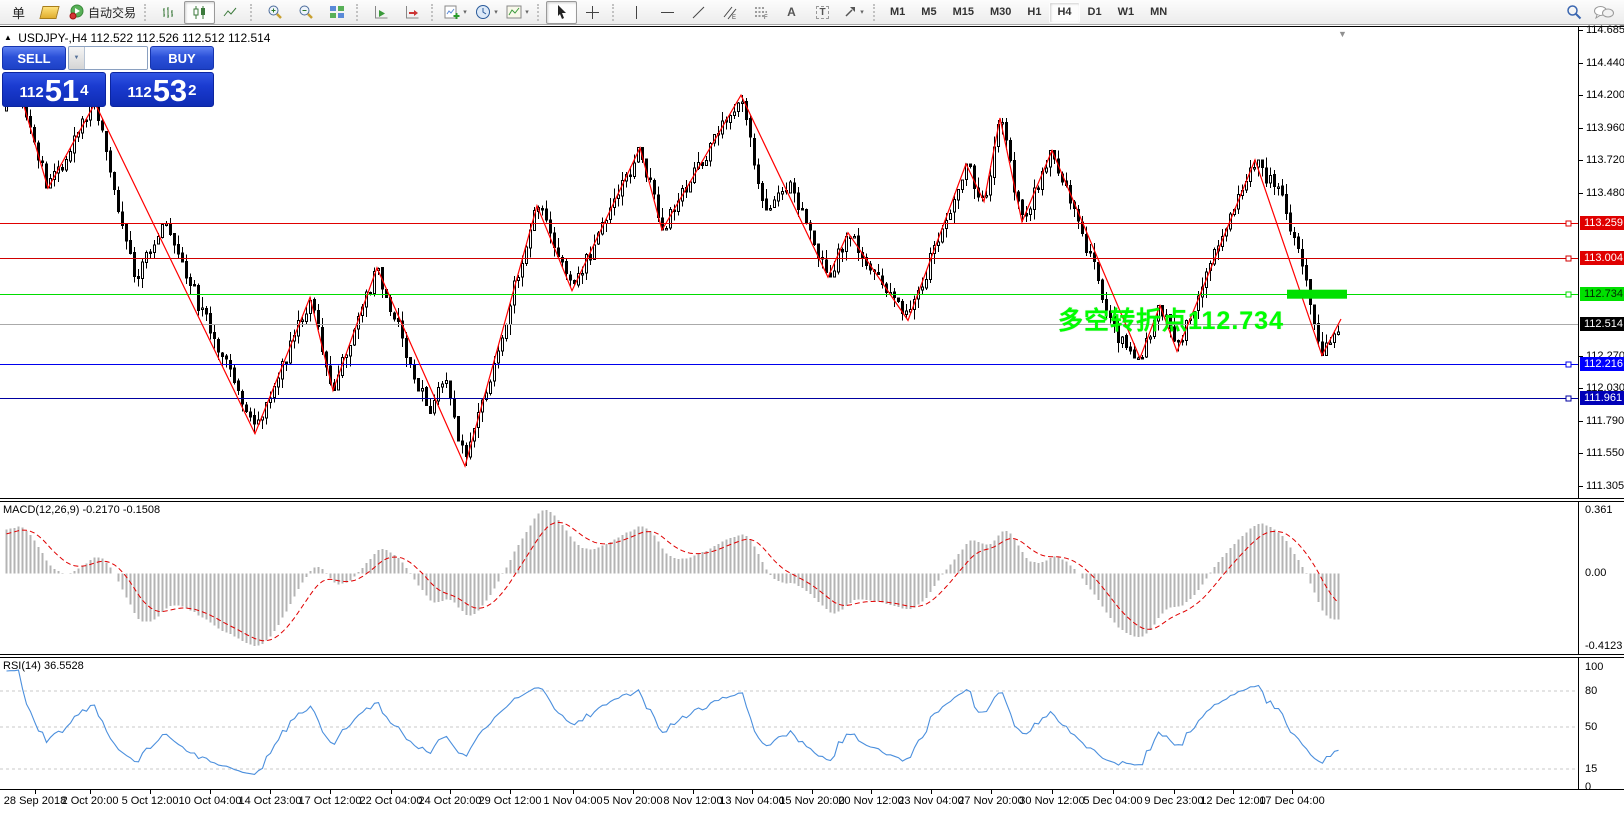  Describe the element at coordinates (150, 801) in the screenshot. I see `time-label: 5 Oct 12:00` at that location.